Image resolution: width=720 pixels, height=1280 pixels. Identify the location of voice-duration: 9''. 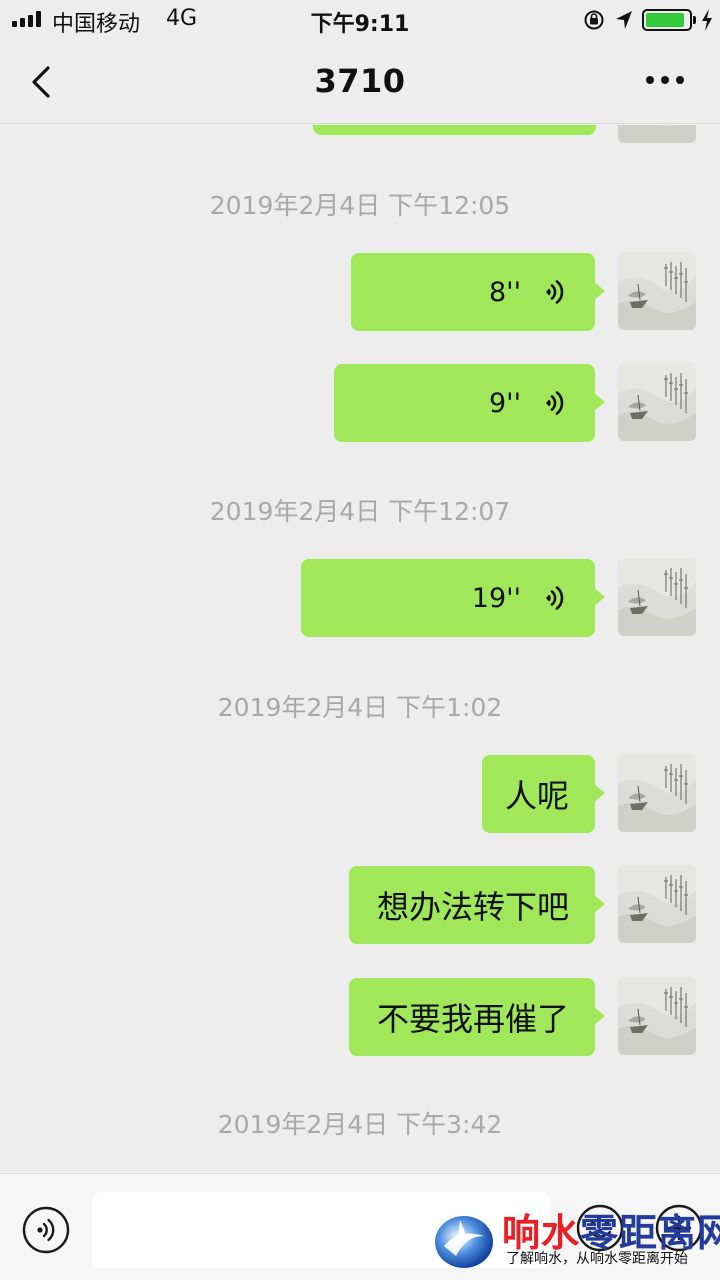
(504, 403).